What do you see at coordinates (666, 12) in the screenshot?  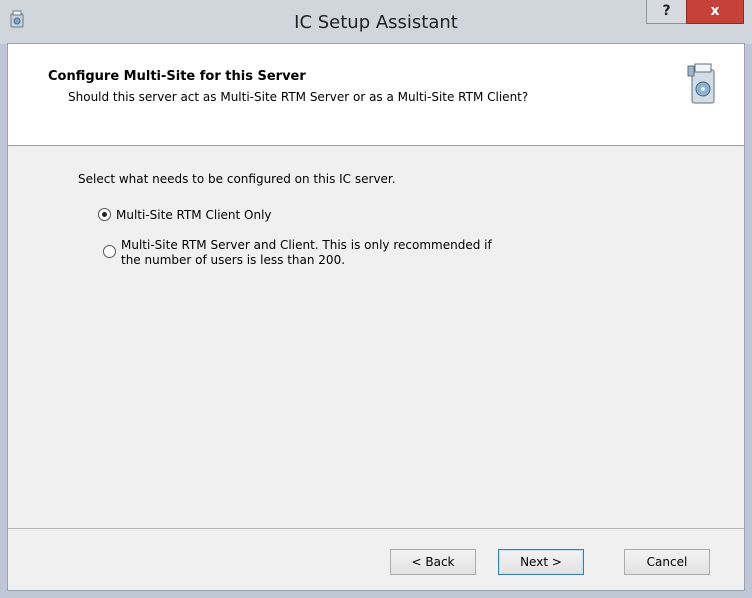 I see `help-button: ?` at bounding box center [666, 12].